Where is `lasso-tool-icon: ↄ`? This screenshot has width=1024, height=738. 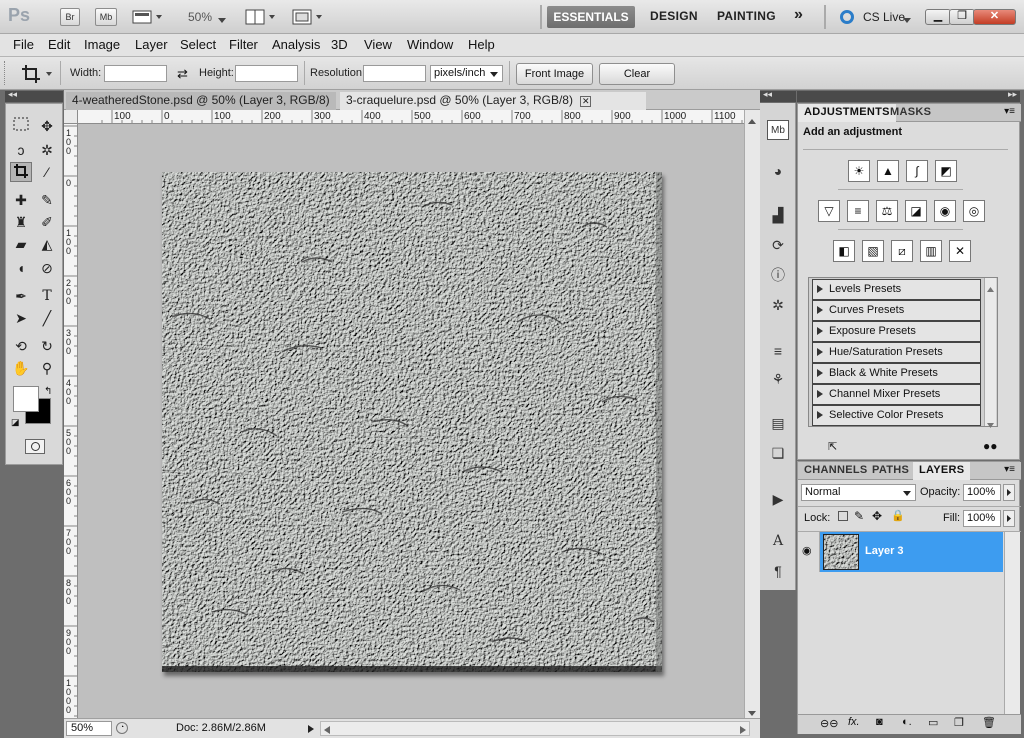
lasso-tool-icon: ↄ is located at coordinates (21, 150).